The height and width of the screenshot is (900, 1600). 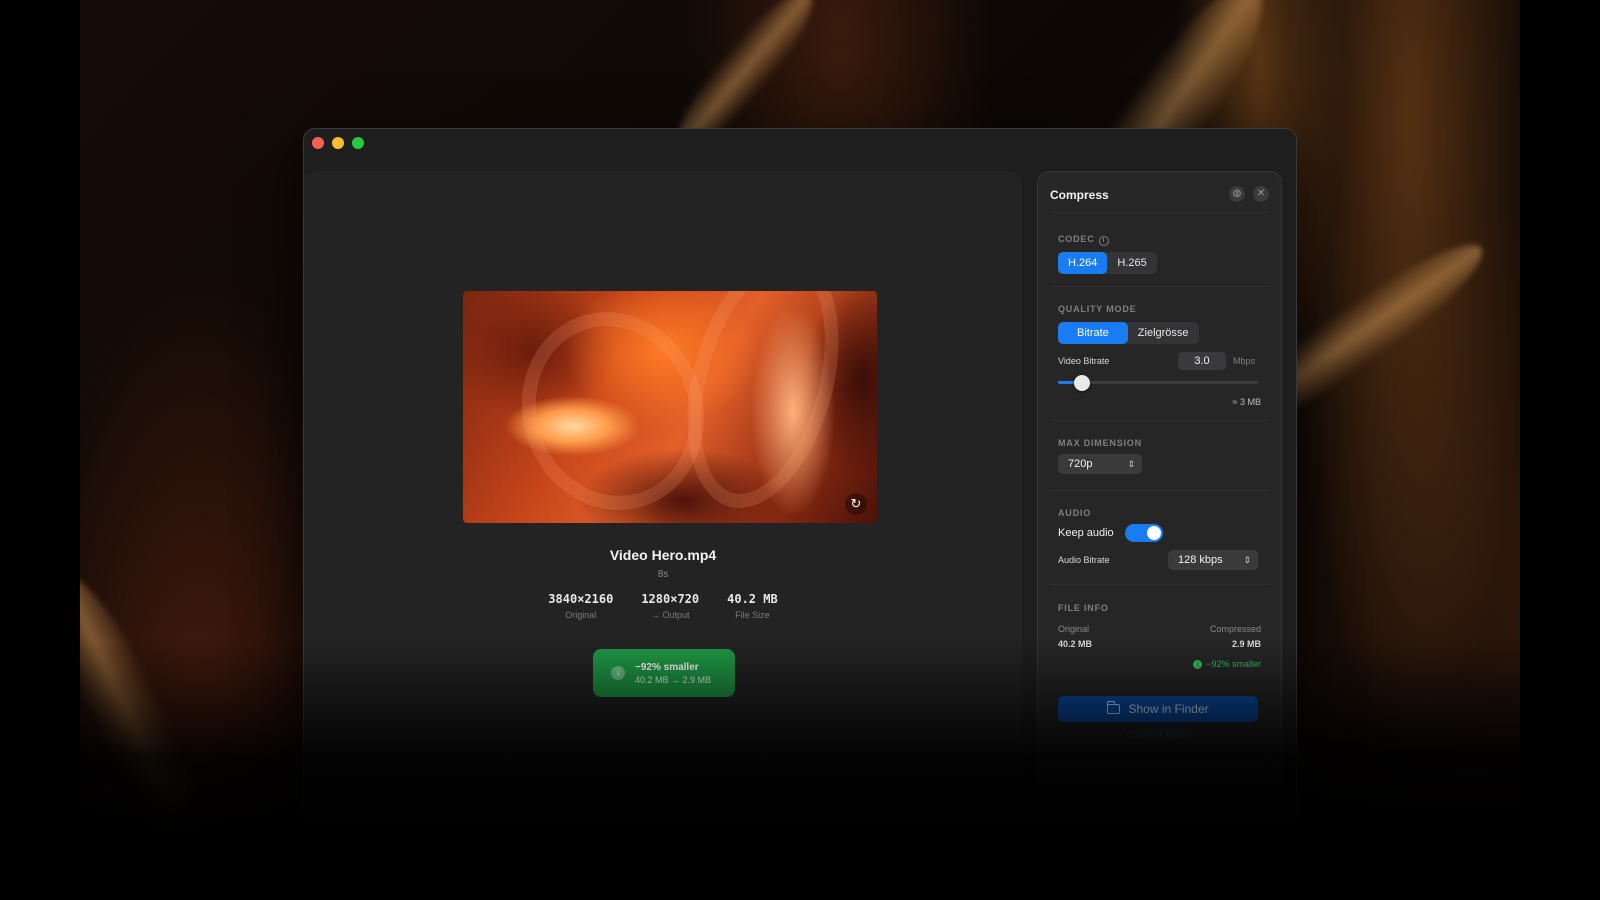 What do you see at coordinates (581, 615) in the screenshot?
I see `stat-label: Original` at bounding box center [581, 615].